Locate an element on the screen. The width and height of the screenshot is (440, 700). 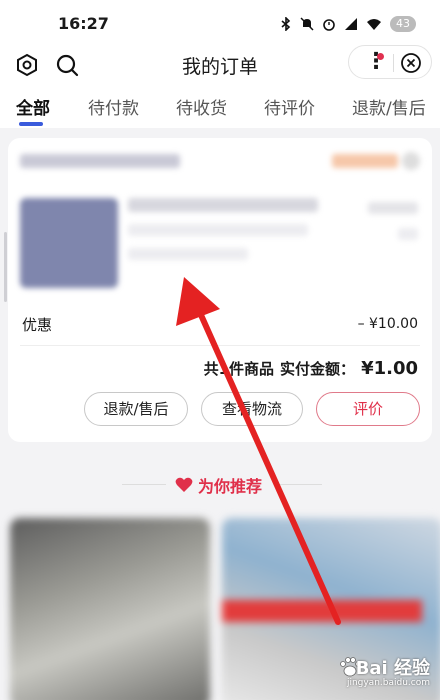
watermark-url: jingyan.baidu.com is located at coordinates (388, 683).